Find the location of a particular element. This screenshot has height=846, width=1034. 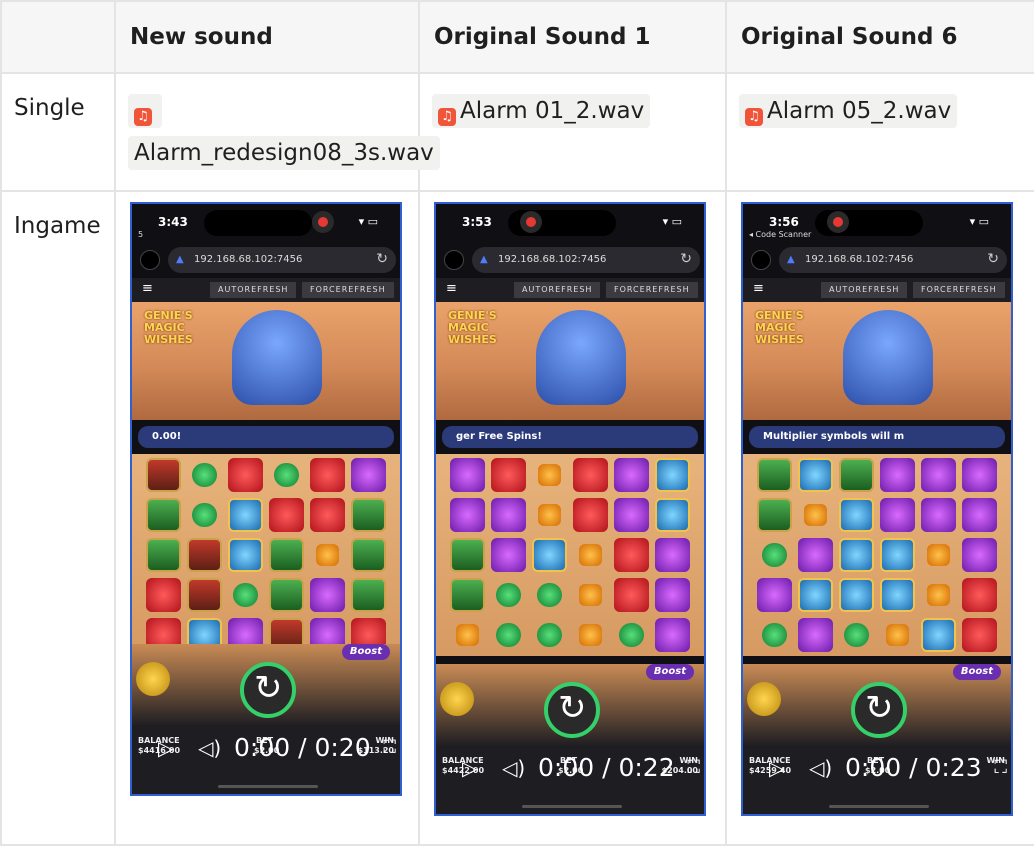

audio-file-link: ♫ Alarm 05_2.wav is located at coordinates (848, 111).